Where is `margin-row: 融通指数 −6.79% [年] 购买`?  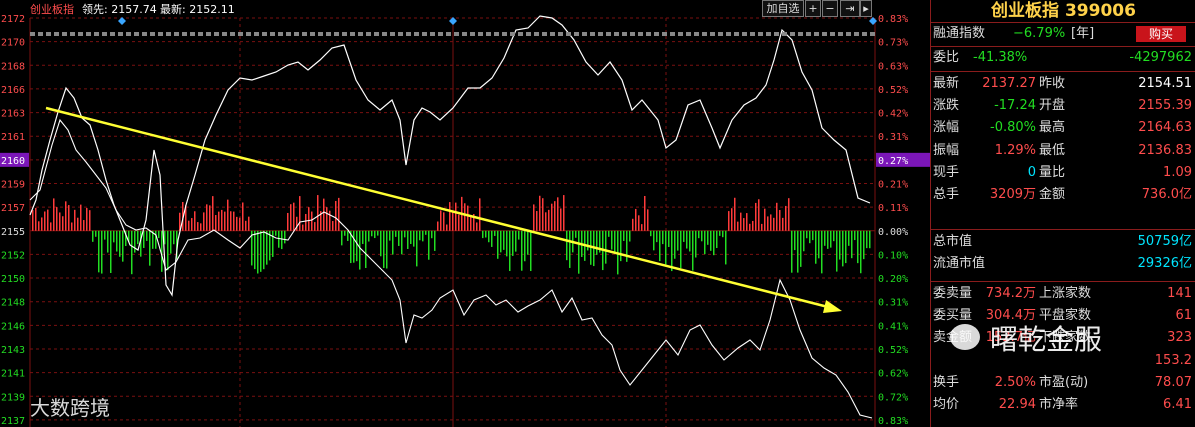
margin-row: 融通指数 −6.79% [年] 购买 is located at coordinates (1063, 34).